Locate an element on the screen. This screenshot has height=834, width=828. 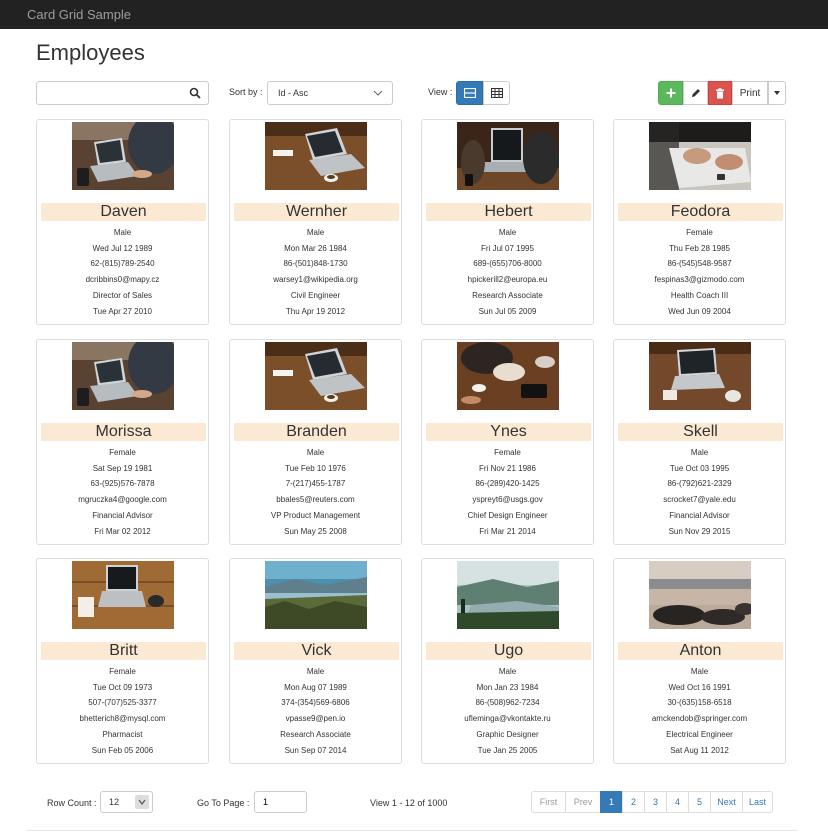
row-count-label: Row Count : is located at coordinates (72, 803).